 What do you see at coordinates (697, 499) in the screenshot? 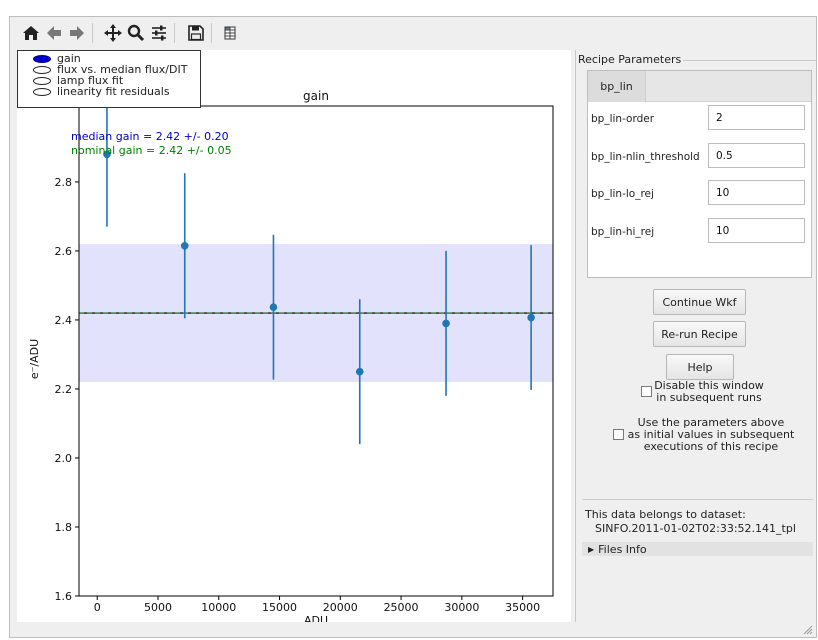
I see `divider` at bounding box center [697, 499].